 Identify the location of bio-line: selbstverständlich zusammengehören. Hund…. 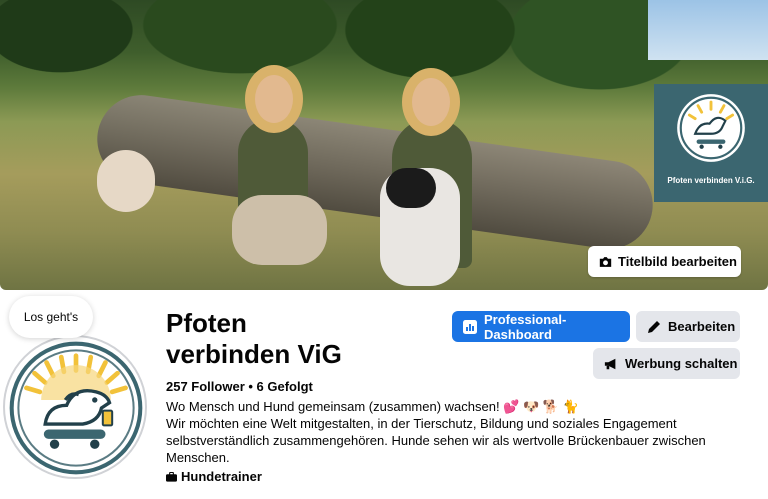
(436, 440).